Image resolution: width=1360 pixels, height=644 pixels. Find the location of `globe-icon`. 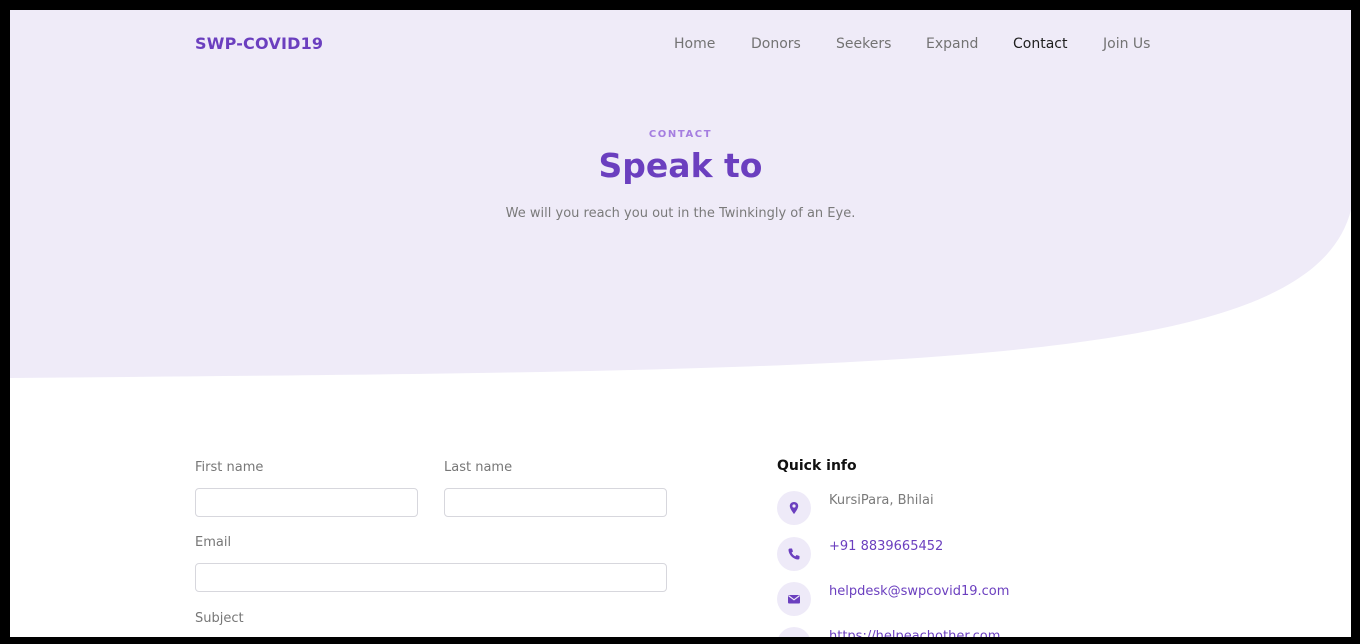

globe-icon is located at coordinates (794, 632).